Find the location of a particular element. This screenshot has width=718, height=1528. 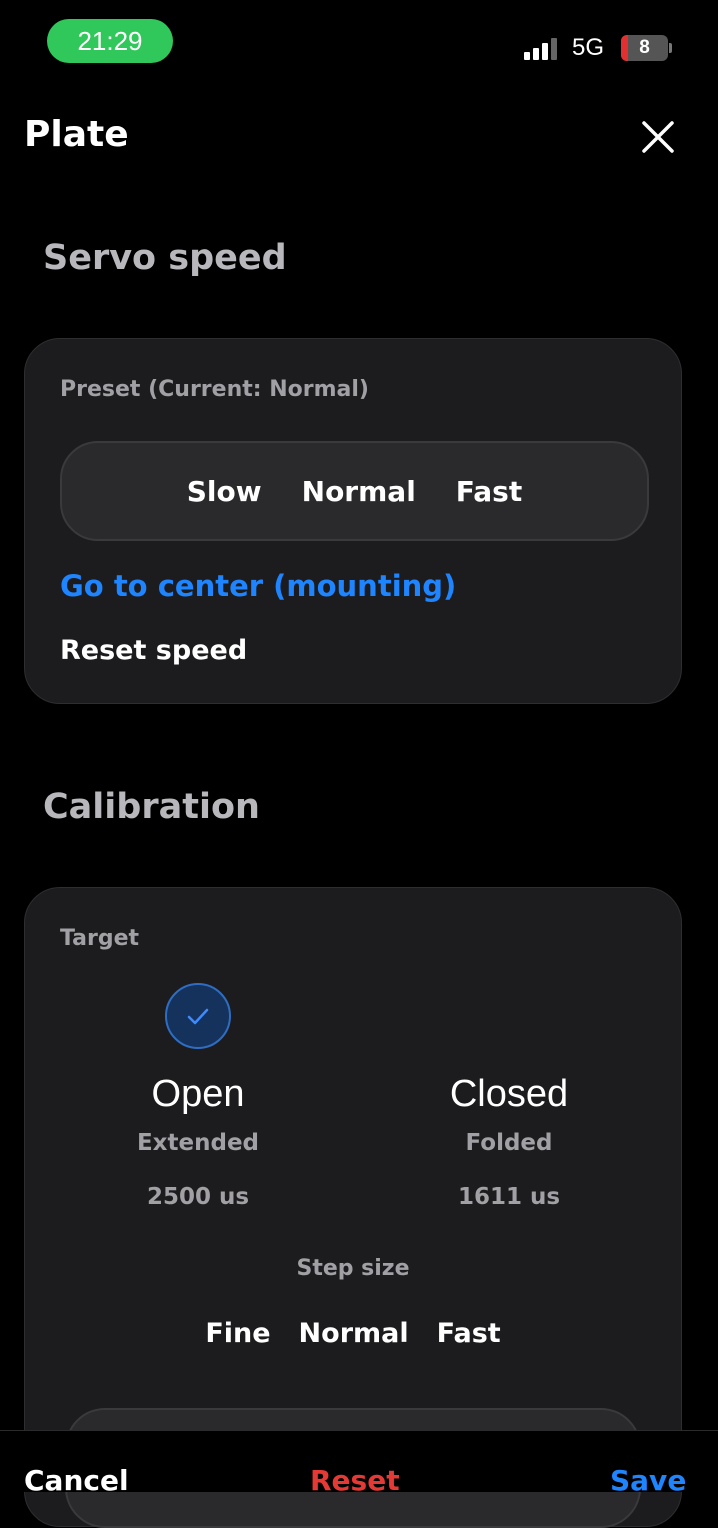

battery-icon: 8 is located at coordinates (644, 48).